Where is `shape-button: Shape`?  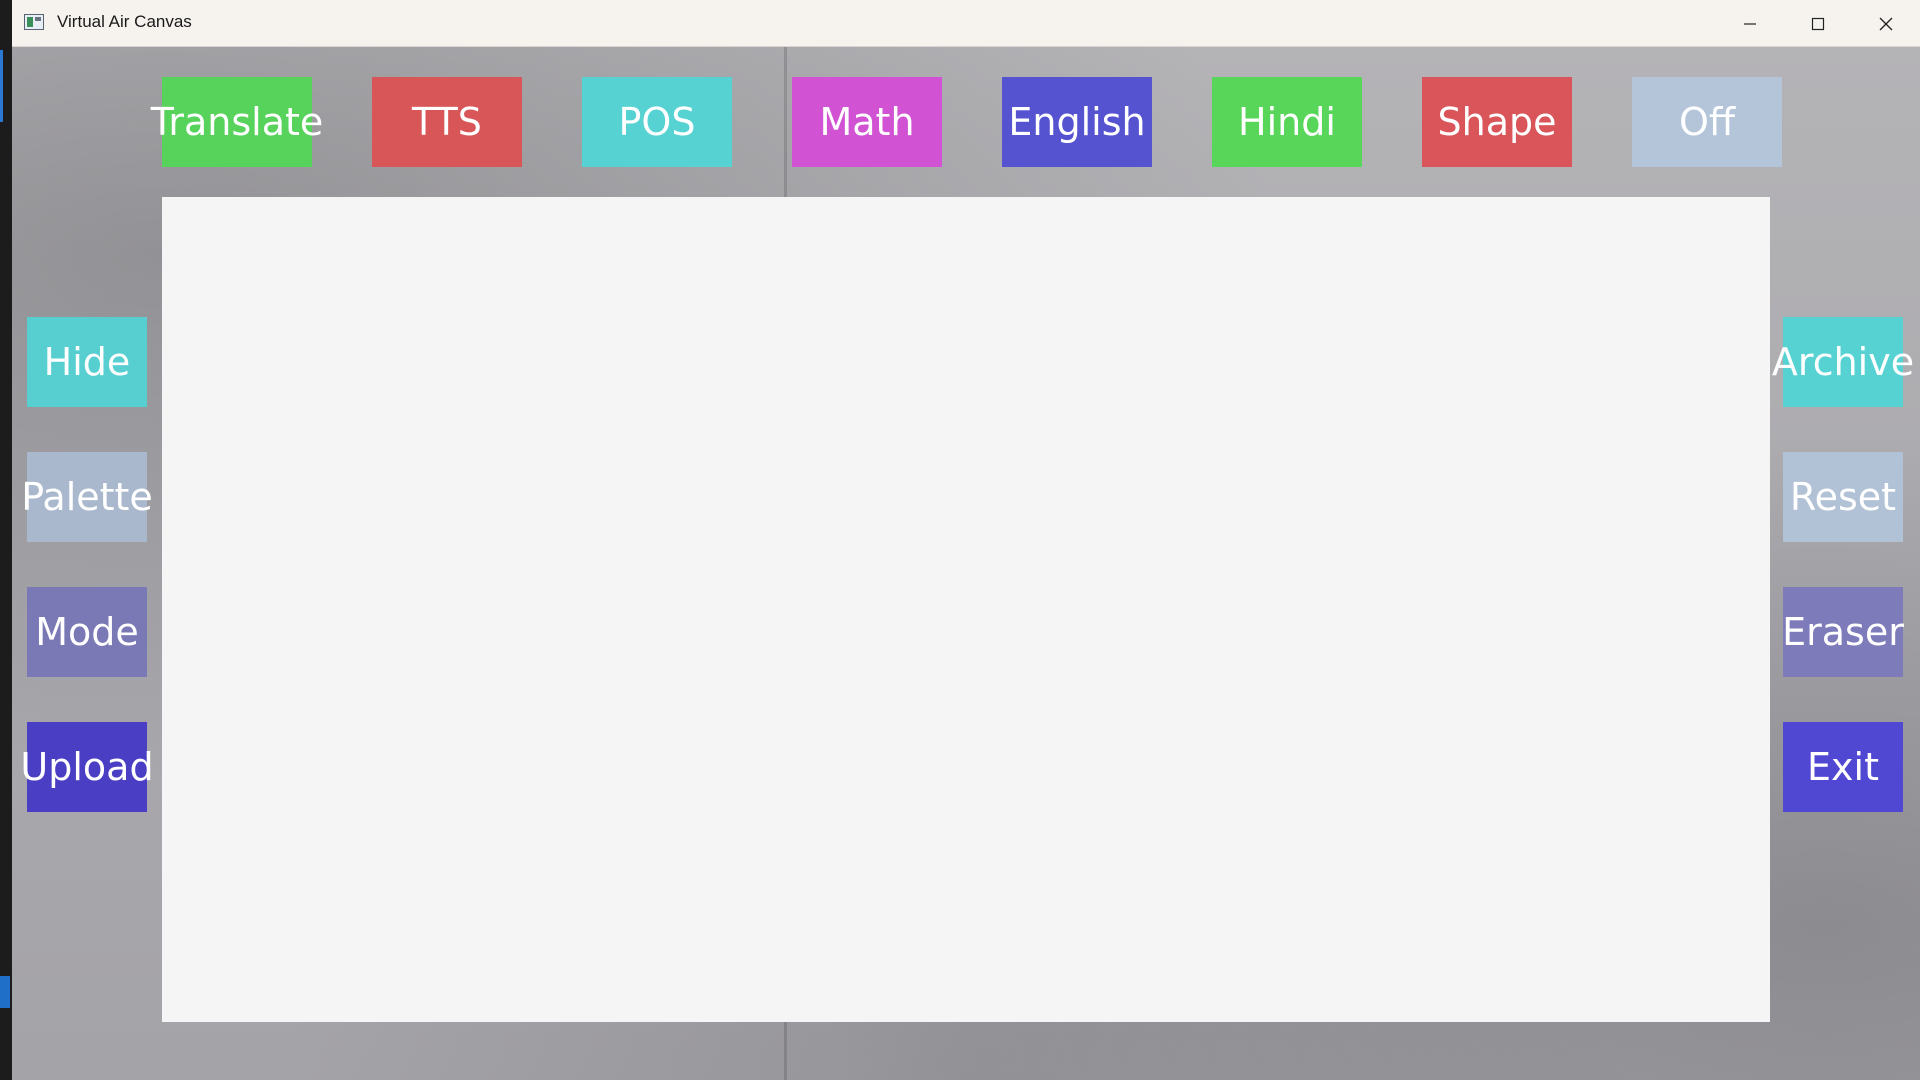 shape-button: Shape is located at coordinates (1497, 122).